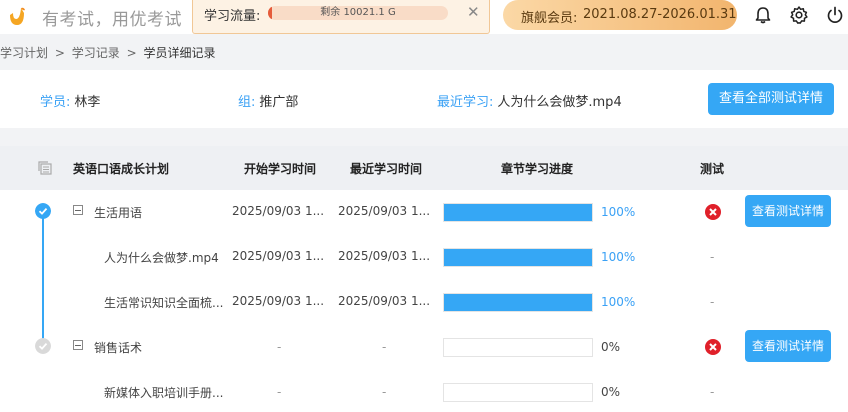  Describe the element at coordinates (771, 99) in the screenshot. I see `view-all-tests-button: 查看全部测试详情` at that location.